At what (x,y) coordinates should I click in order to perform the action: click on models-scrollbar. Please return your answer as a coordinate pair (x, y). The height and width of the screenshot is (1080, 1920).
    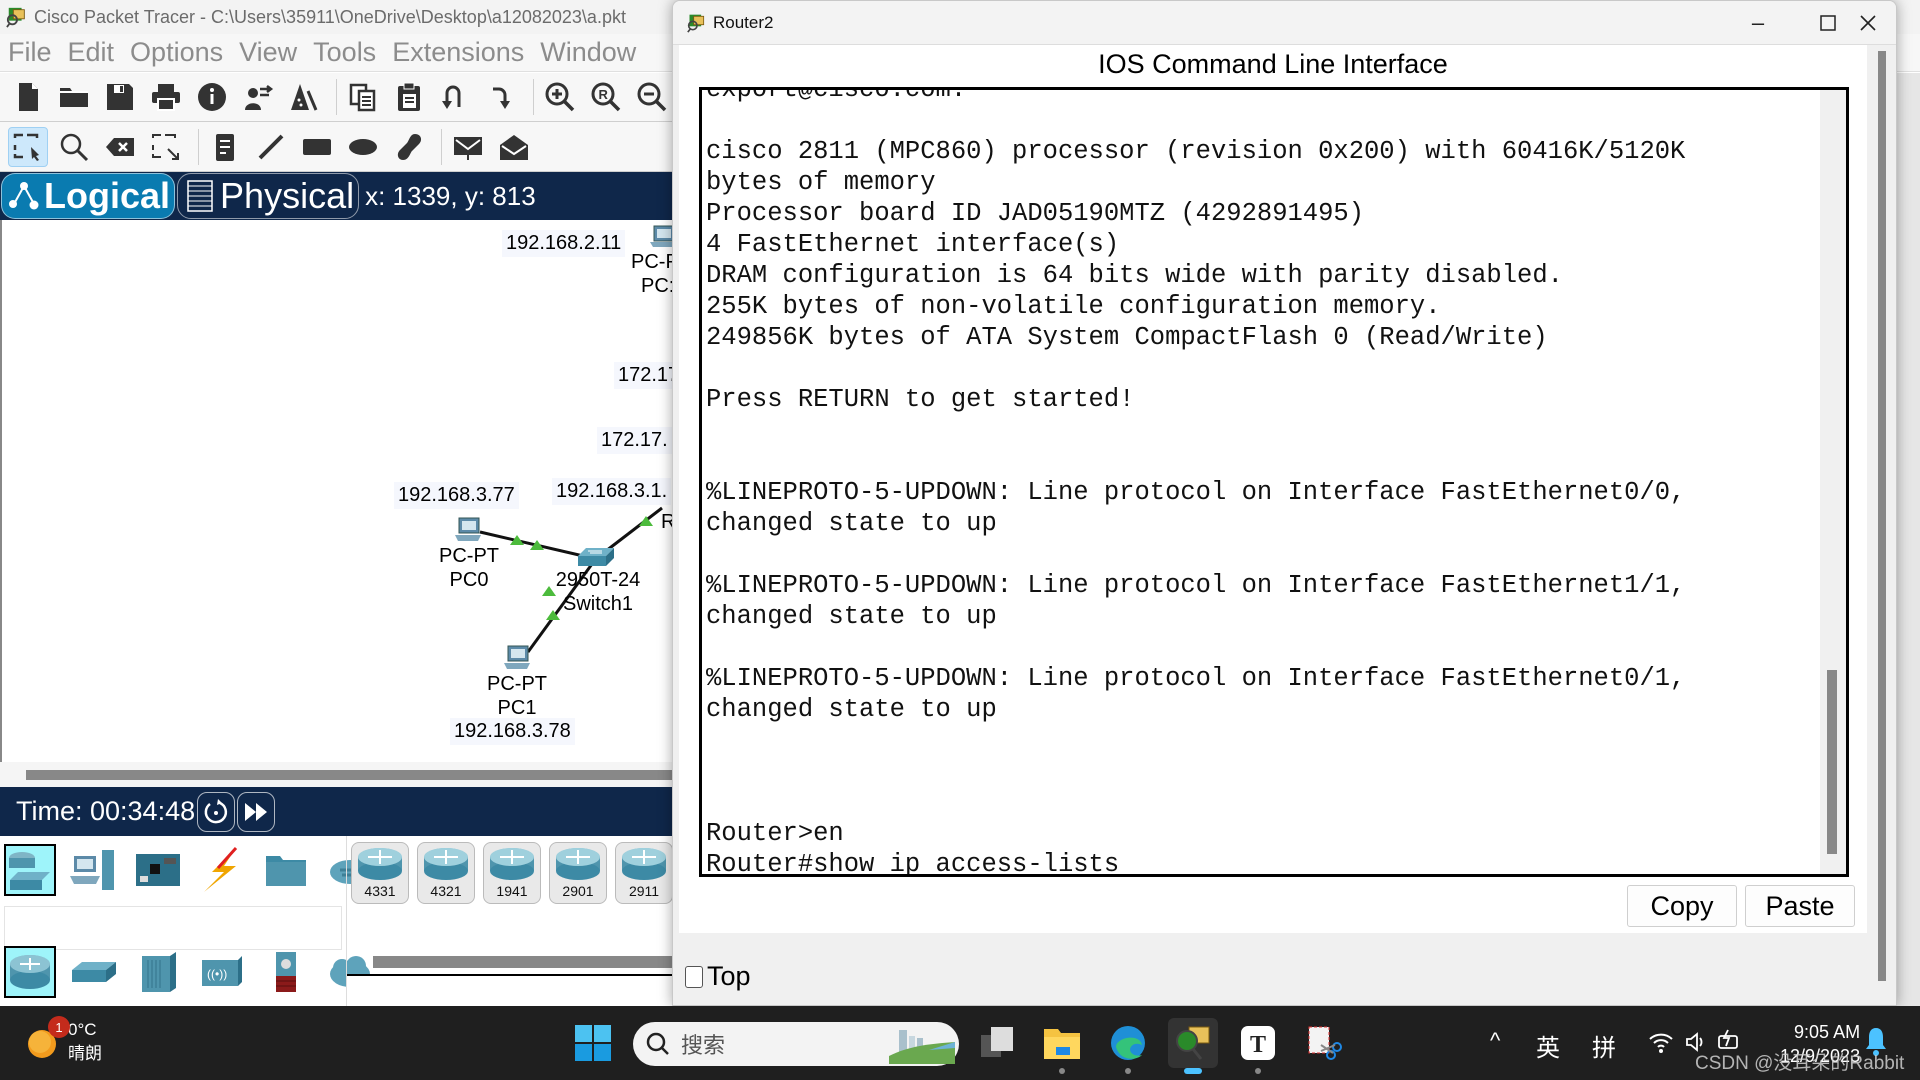
    Looking at the image, I should click on (523, 962).